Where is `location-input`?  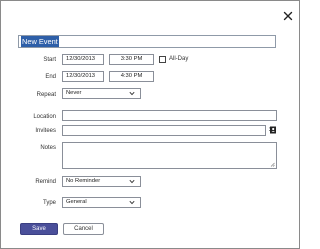
location-input is located at coordinates (169, 115).